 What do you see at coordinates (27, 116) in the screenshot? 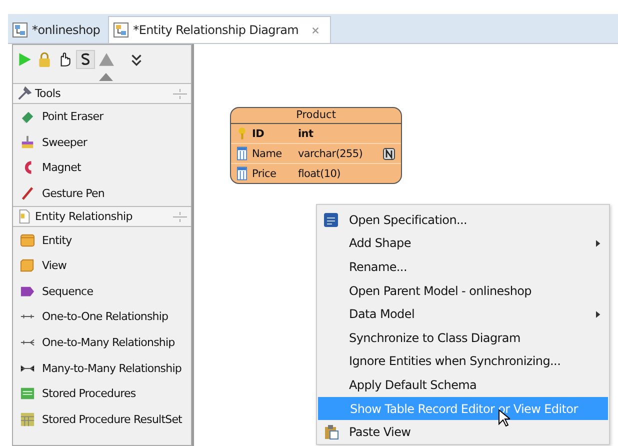
I see `eraser-icon` at bounding box center [27, 116].